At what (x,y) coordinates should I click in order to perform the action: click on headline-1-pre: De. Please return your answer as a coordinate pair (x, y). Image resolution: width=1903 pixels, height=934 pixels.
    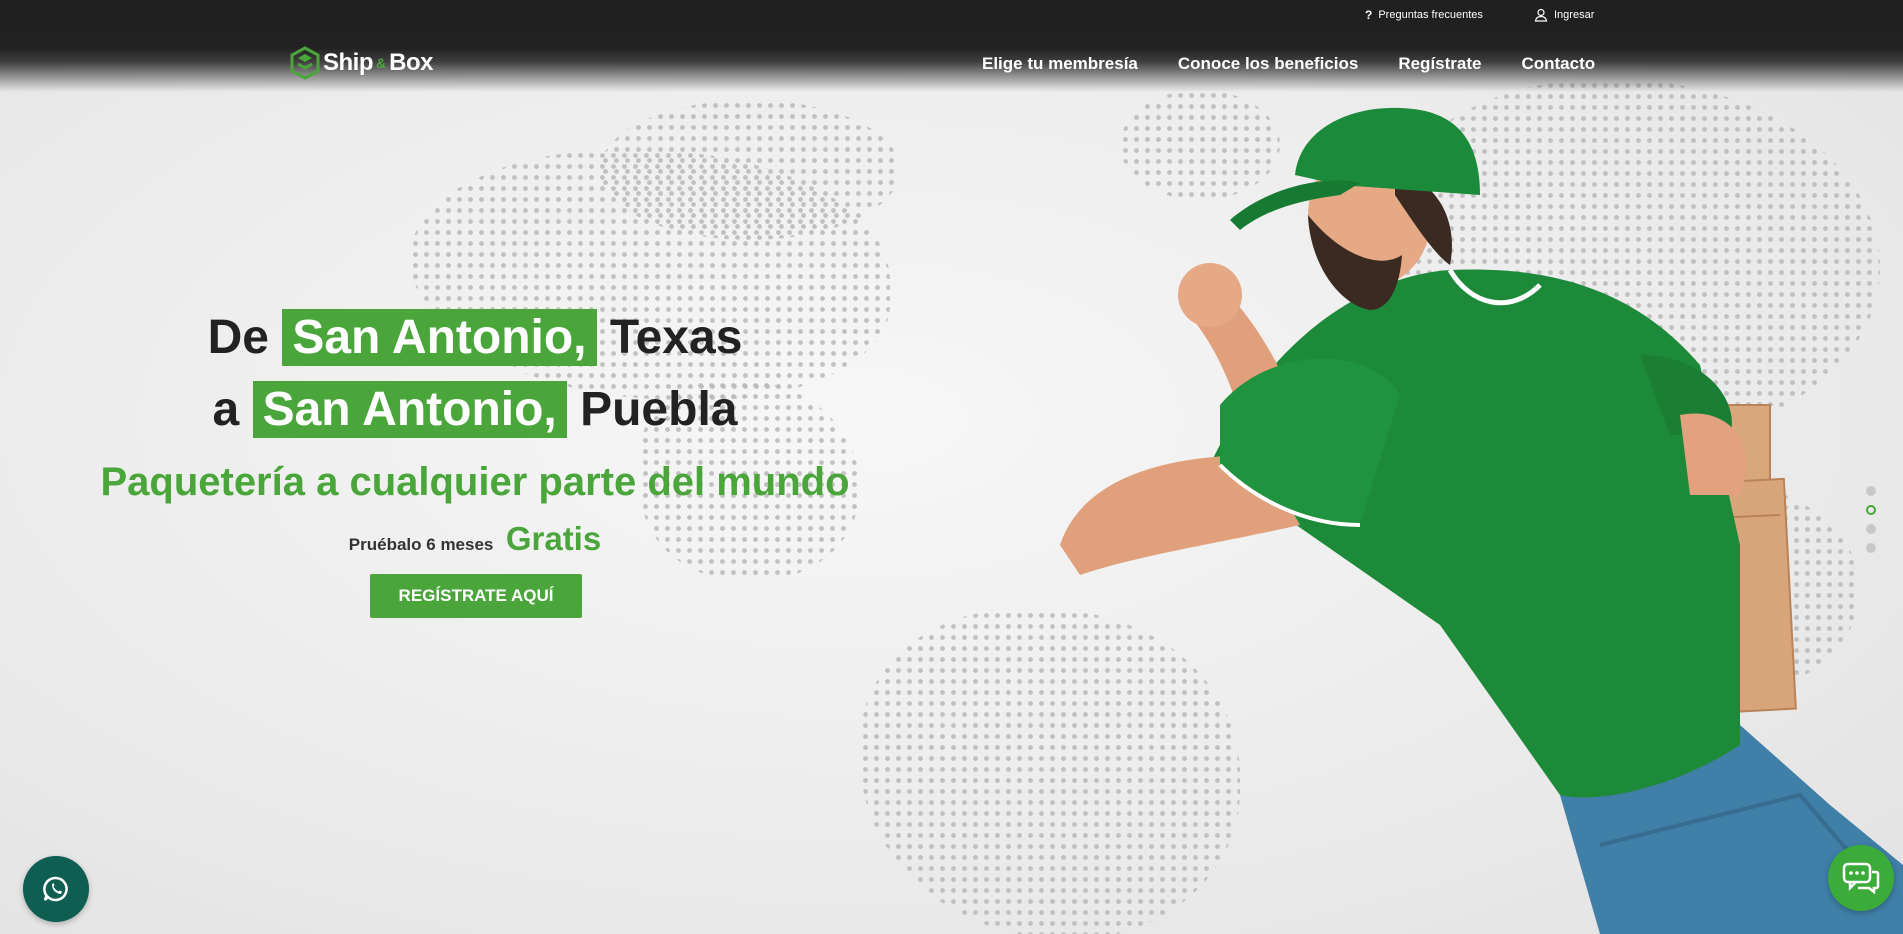
    Looking at the image, I should click on (238, 337).